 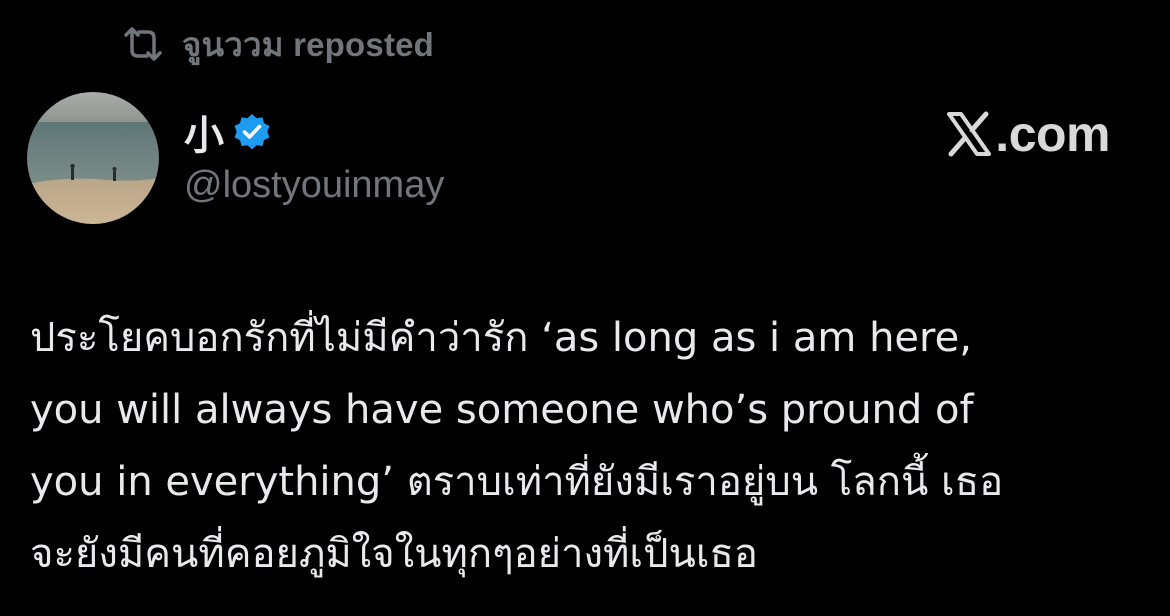 What do you see at coordinates (204, 132) in the screenshot?
I see `author-display-name: 小` at bounding box center [204, 132].